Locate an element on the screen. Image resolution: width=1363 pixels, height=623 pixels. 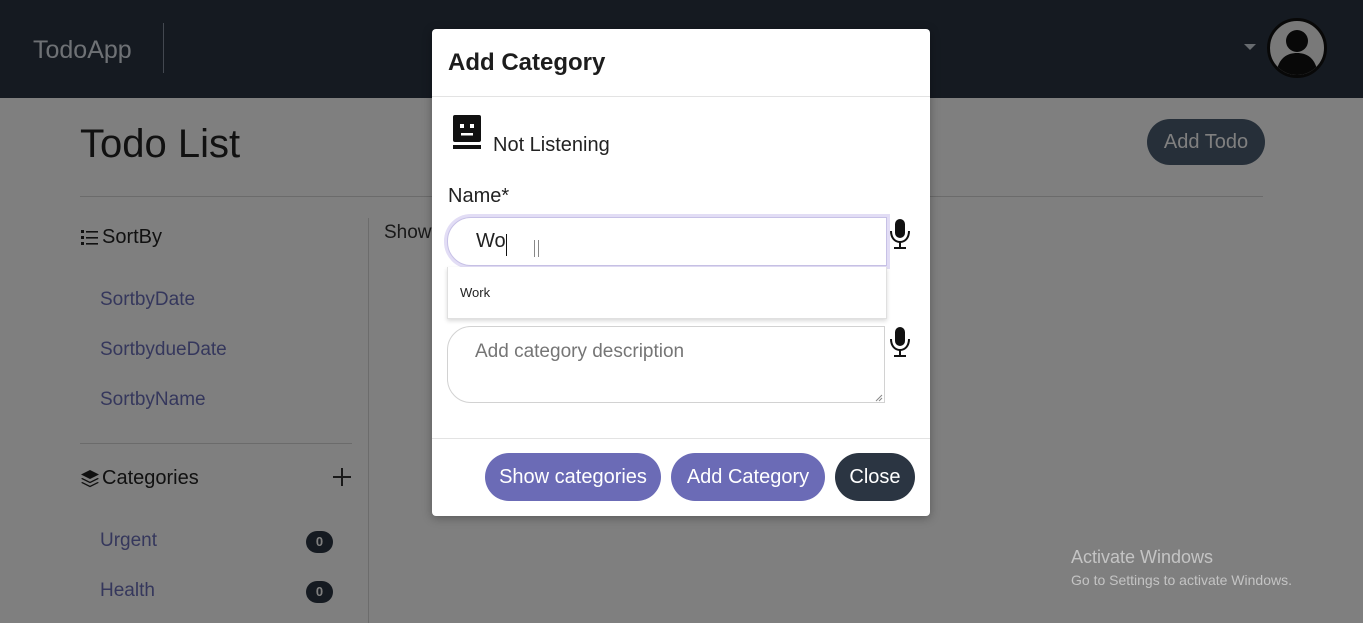
category-name-input is located at coordinates (667, 241).